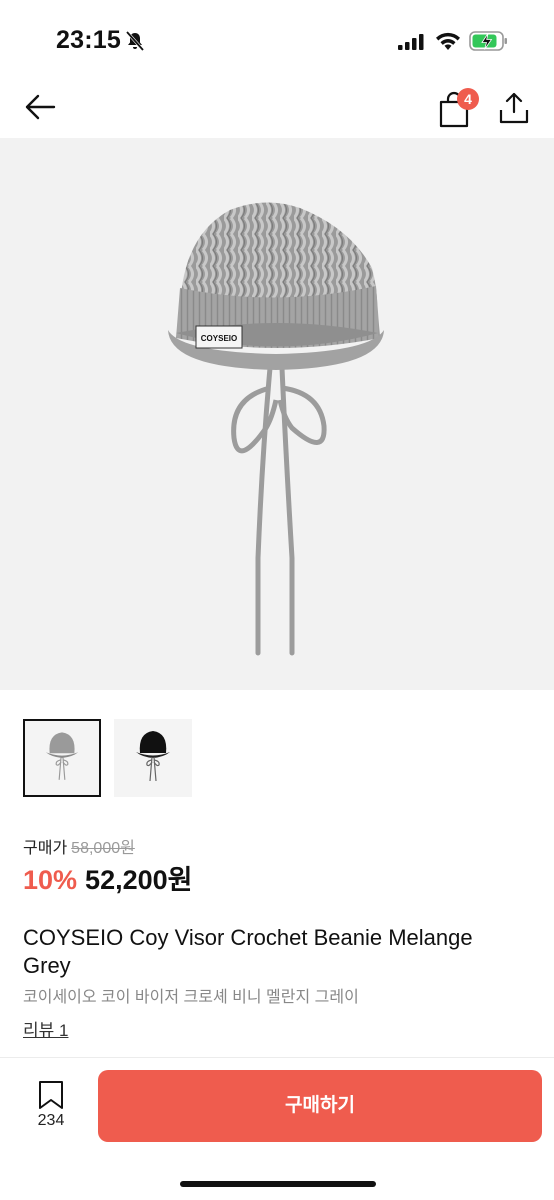 This screenshot has width=554, height=1200. Describe the element at coordinates (45, 848) in the screenshot. I see `price-label: 구매가` at that location.